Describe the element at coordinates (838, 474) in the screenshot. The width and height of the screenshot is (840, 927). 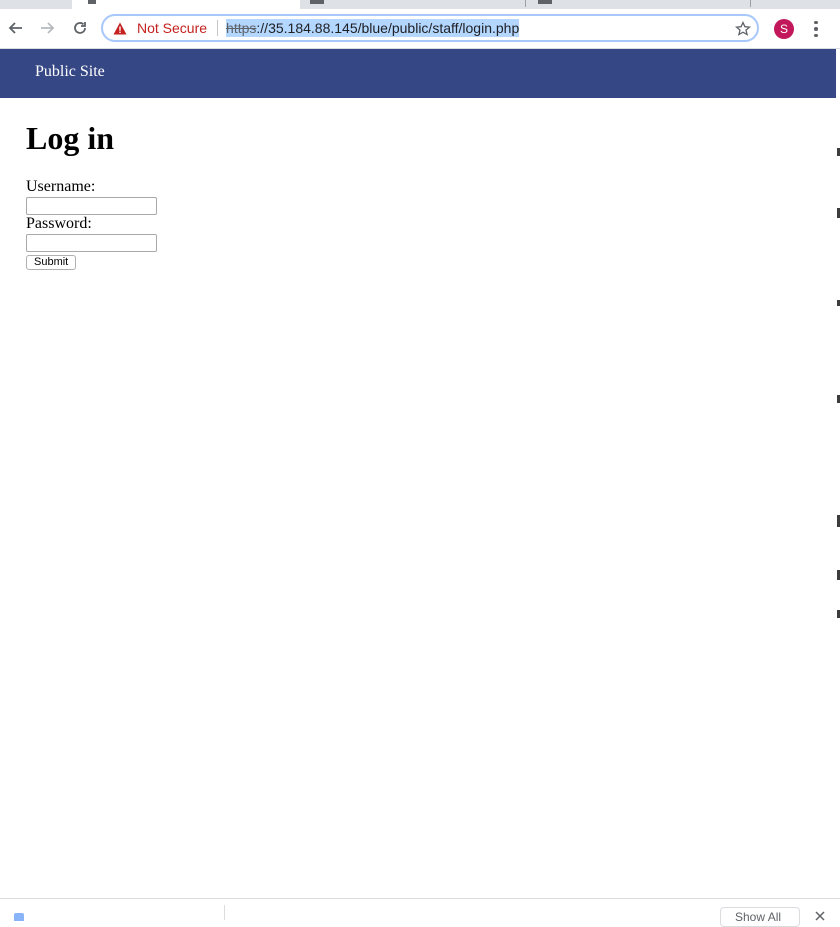
I see `right-edge` at that location.